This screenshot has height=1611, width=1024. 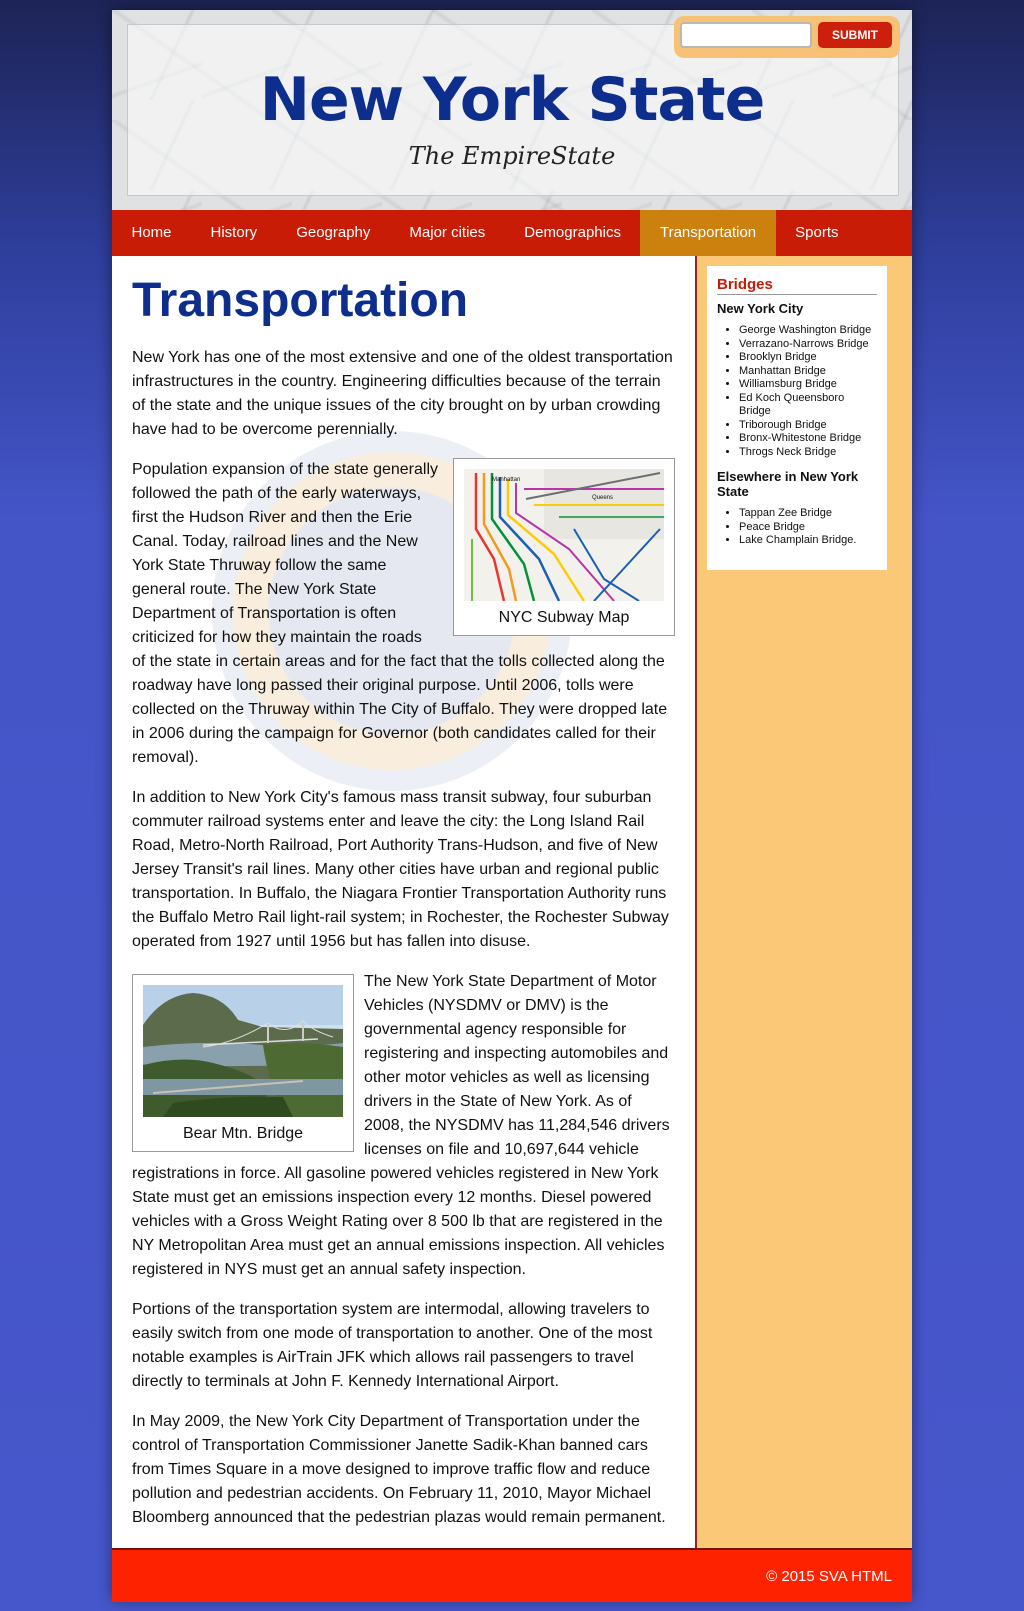 What do you see at coordinates (808, 372) in the screenshot?
I see `list-item: Manhattan Bridge` at bounding box center [808, 372].